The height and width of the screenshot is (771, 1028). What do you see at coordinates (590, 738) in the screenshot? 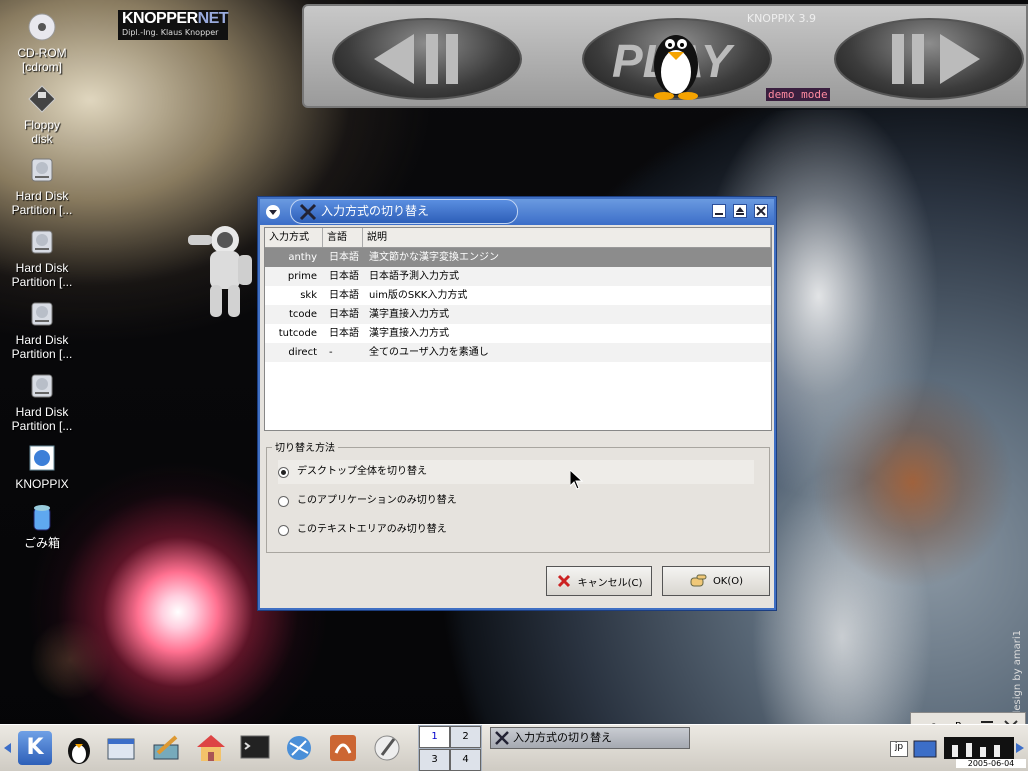
I see `taskbar-item-input-method: 入力方式の切り替え` at bounding box center [590, 738].